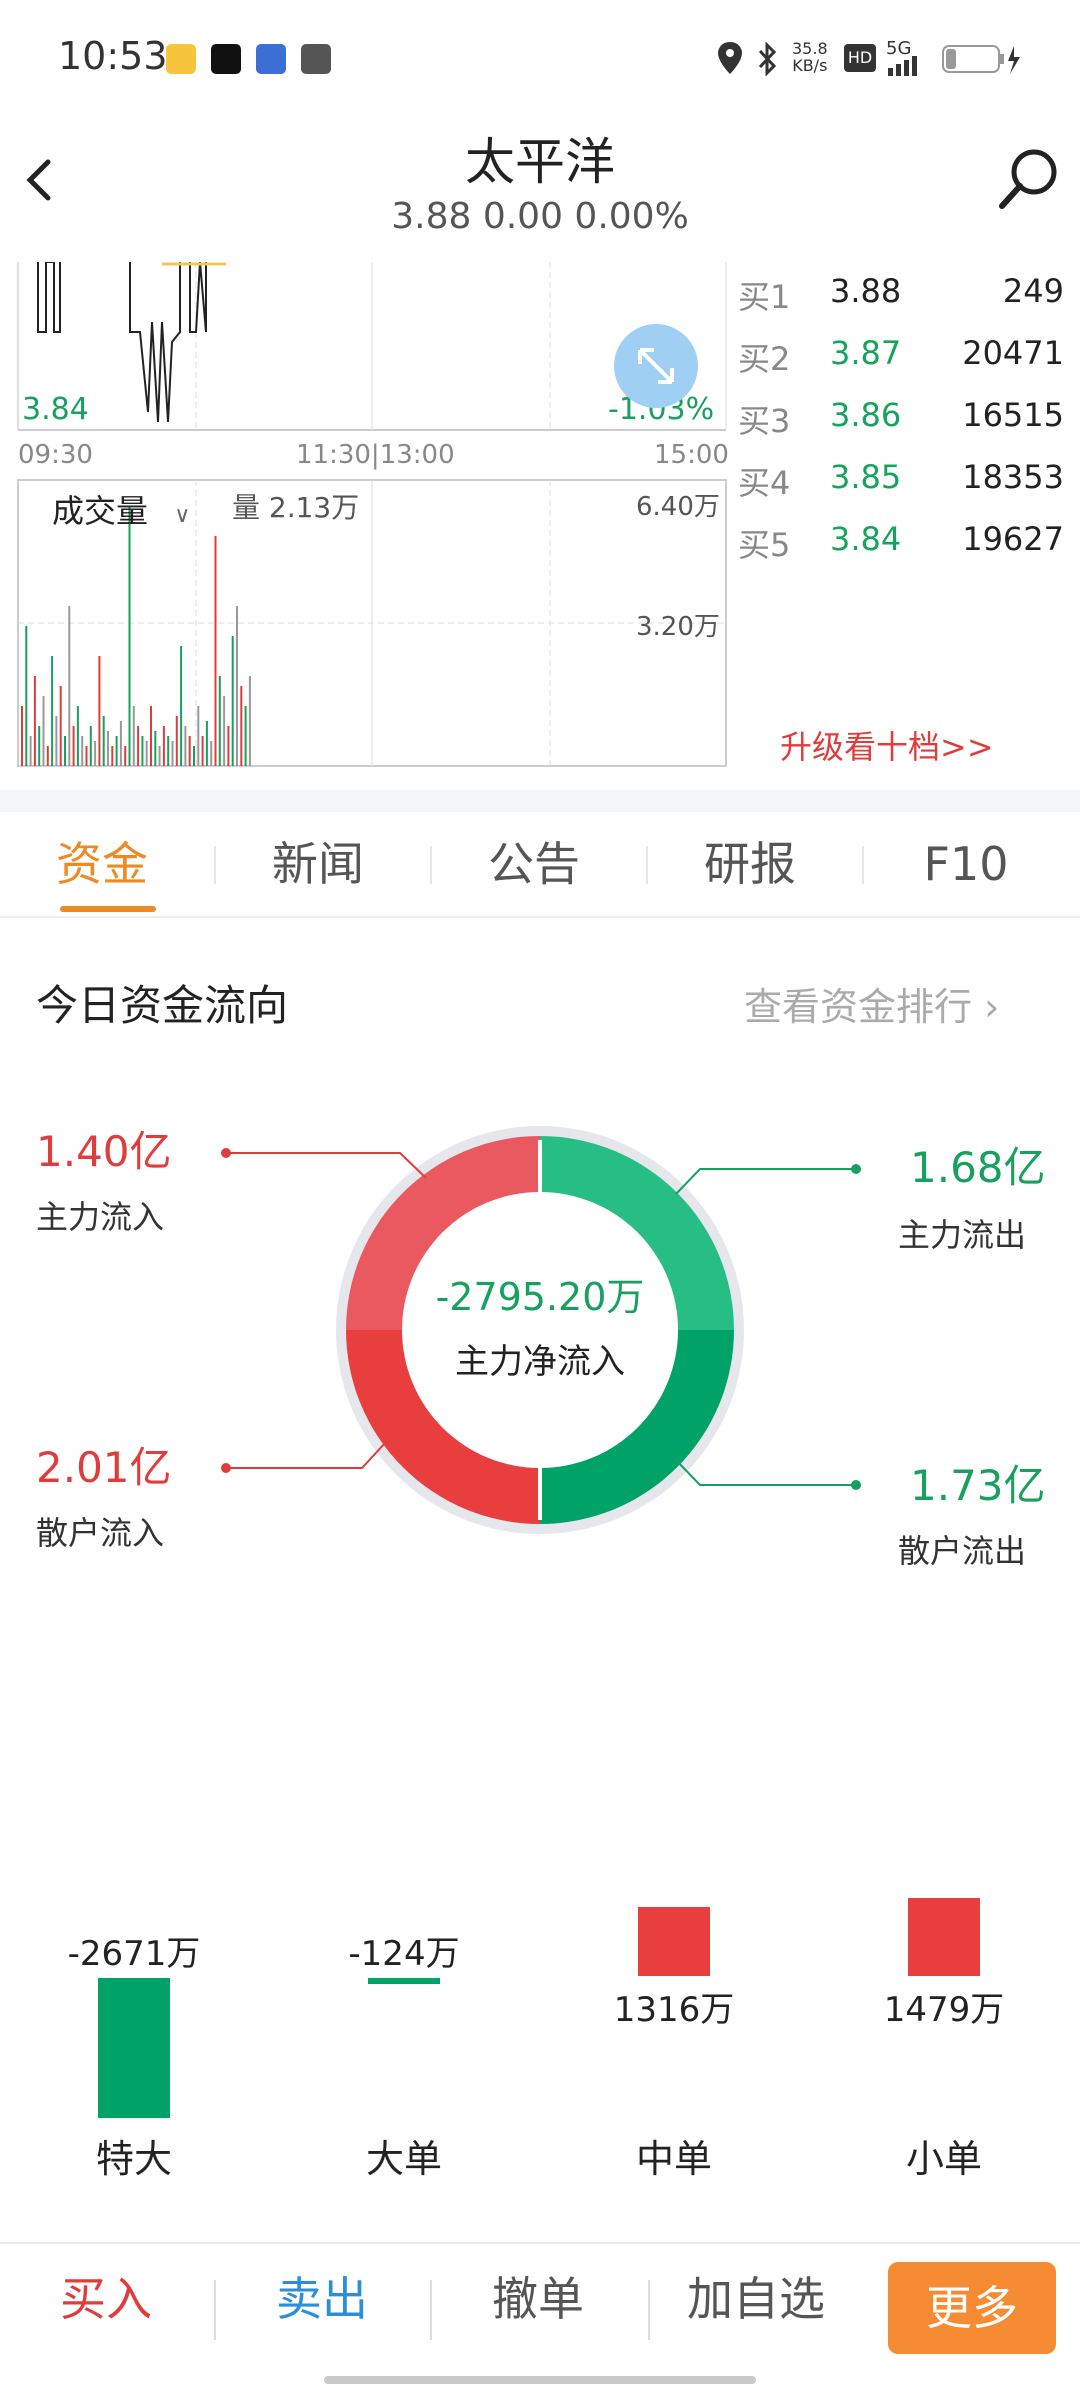  Describe the element at coordinates (104, 1151) in the screenshot. I see `main-inflow-value: 1.40亿` at that location.